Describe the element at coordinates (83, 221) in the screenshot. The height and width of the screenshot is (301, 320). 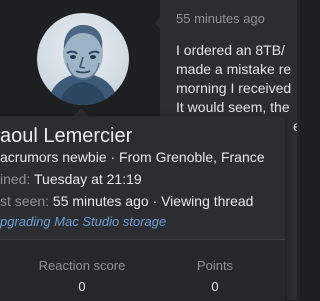
I see `activity-link: pgrading Mac Studio storage` at that location.